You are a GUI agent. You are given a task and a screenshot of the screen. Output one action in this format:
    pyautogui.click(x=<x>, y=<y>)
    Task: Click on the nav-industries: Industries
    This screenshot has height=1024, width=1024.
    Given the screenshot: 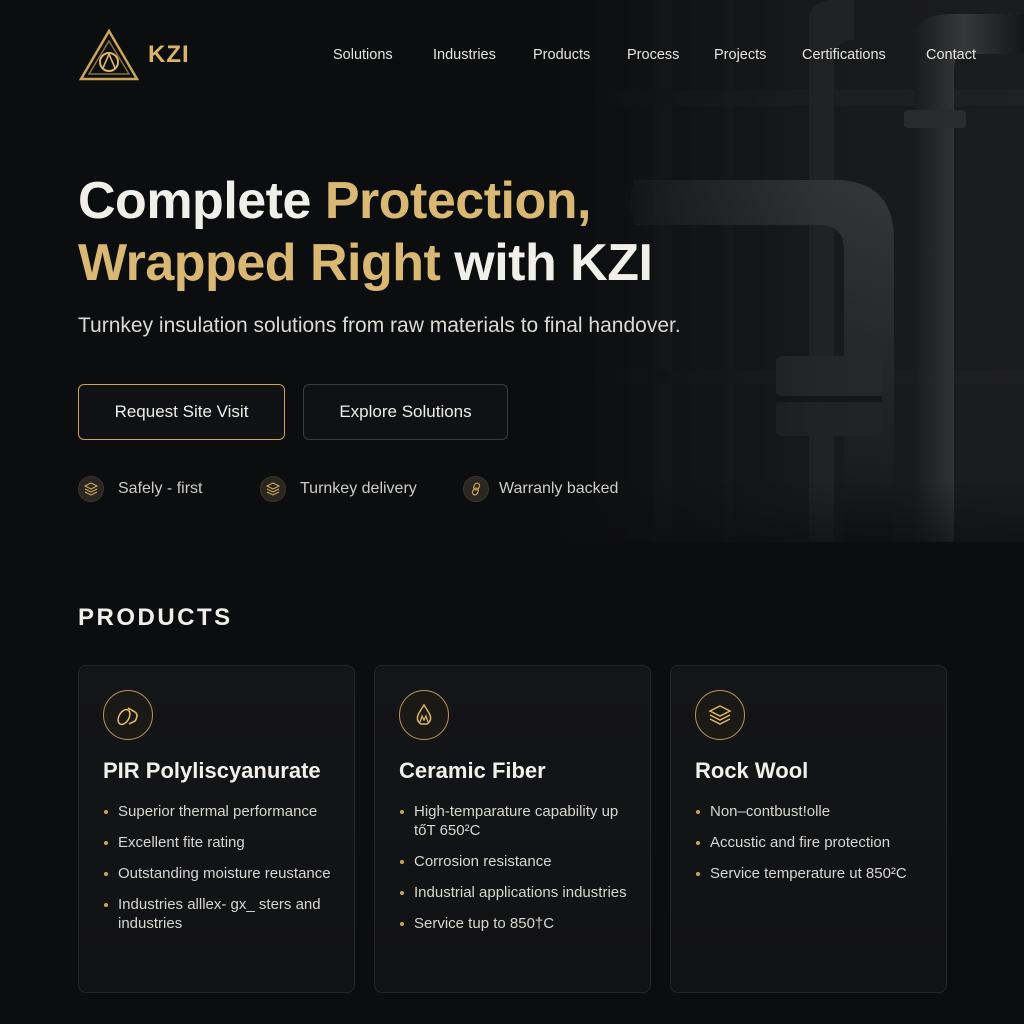 What is the action you would take?
    pyautogui.click(x=464, y=55)
    